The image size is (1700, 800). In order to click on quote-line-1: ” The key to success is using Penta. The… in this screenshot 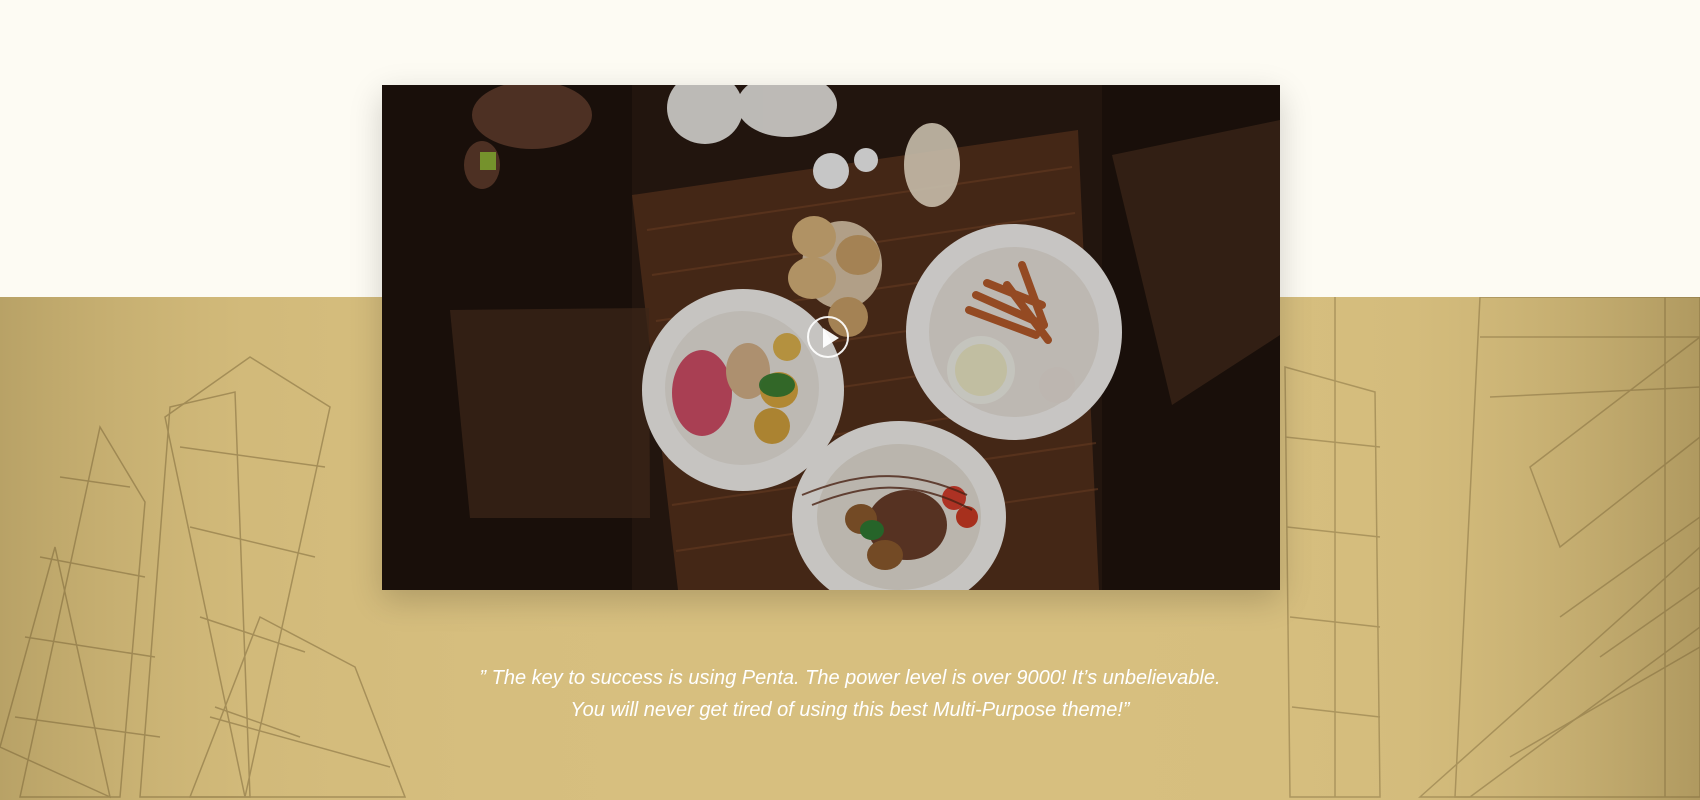, I will do `click(850, 678)`.